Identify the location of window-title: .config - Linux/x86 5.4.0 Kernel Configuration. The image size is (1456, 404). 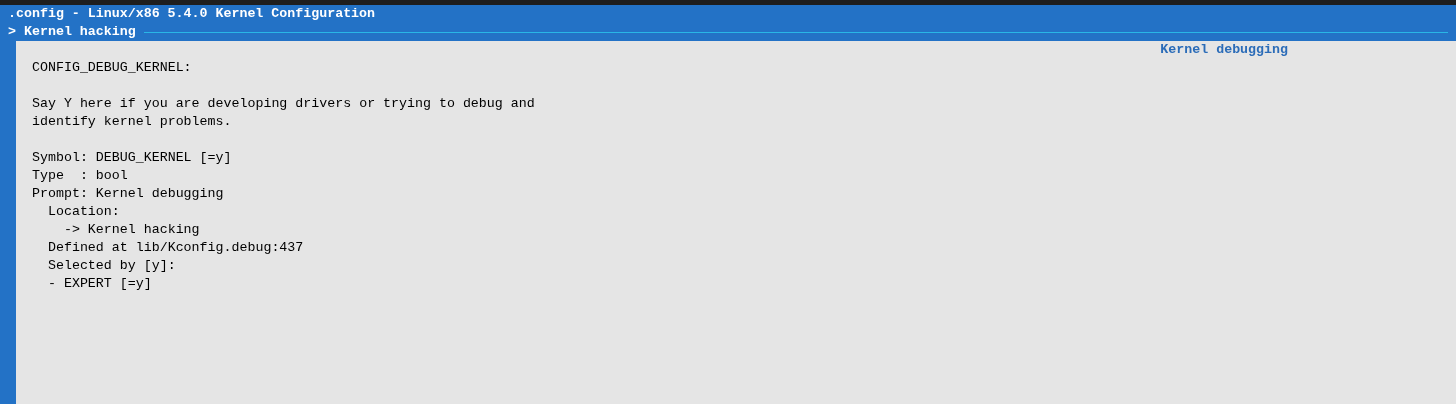
(192, 14).